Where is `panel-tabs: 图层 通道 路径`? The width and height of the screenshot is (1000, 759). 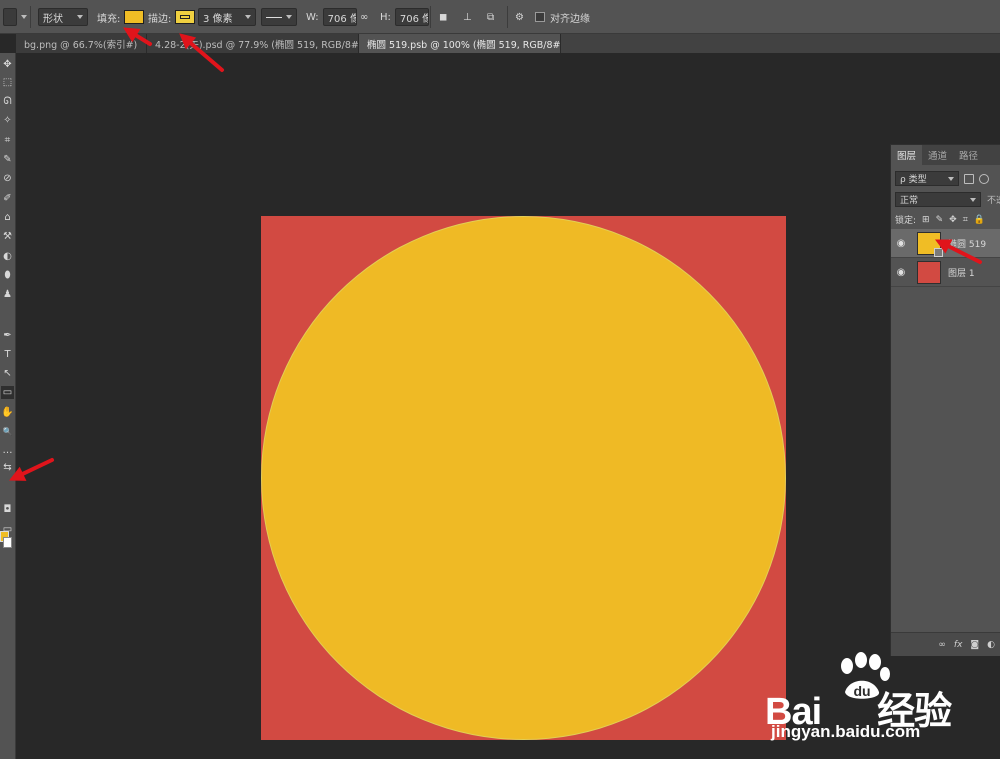 panel-tabs: 图层 通道 路径 is located at coordinates (945, 155).